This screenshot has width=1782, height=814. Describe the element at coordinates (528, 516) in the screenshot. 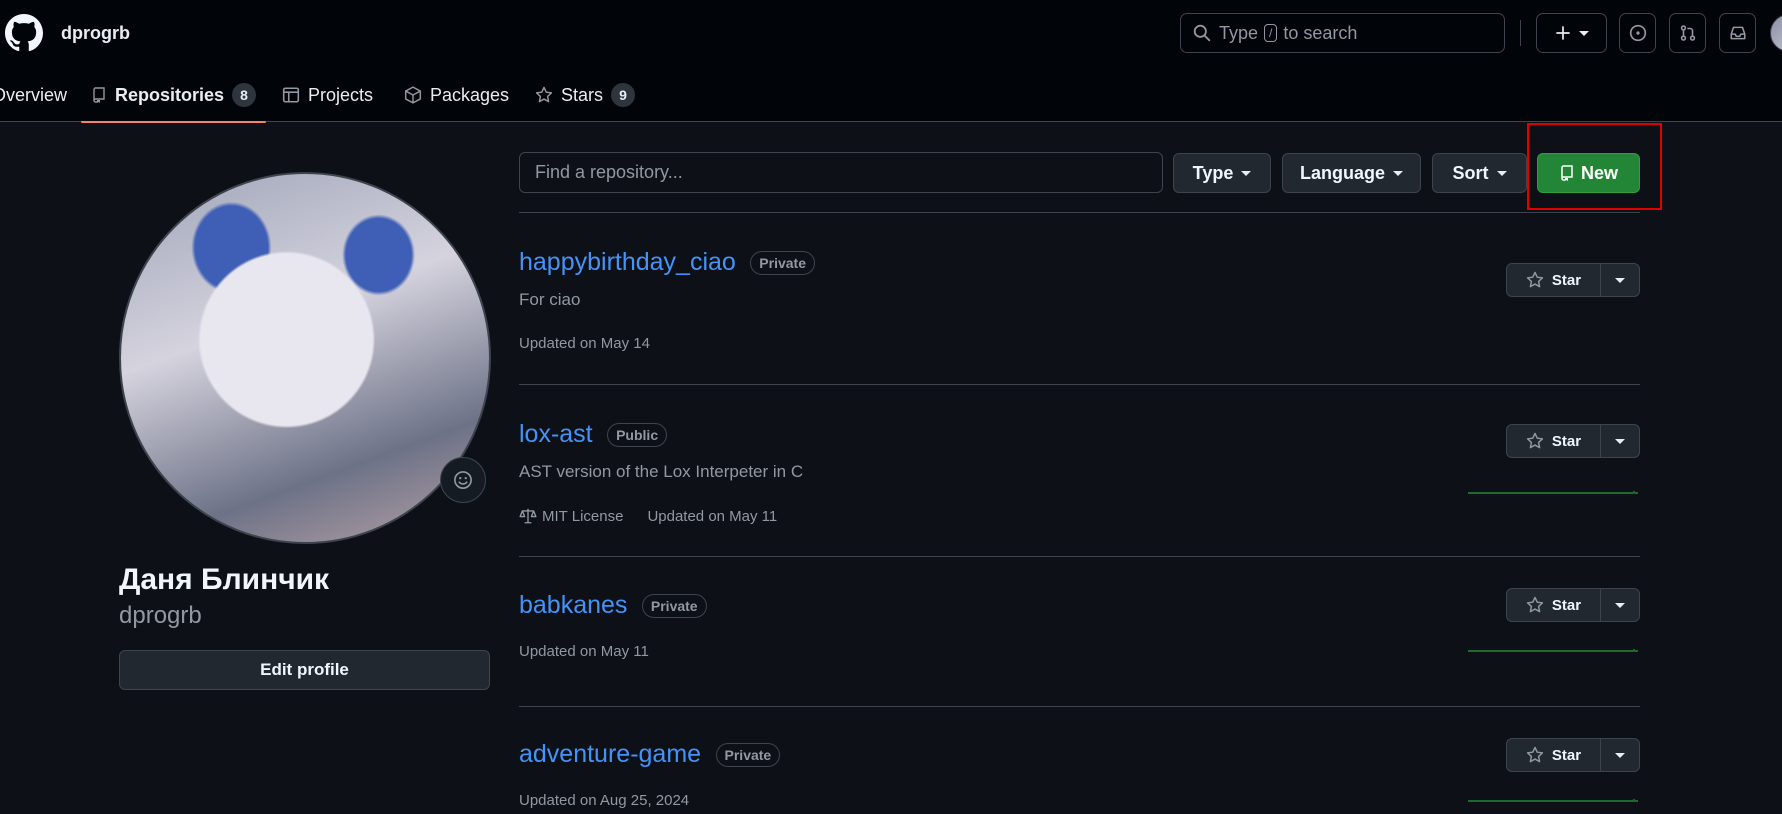

I see `law-icon` at that location.